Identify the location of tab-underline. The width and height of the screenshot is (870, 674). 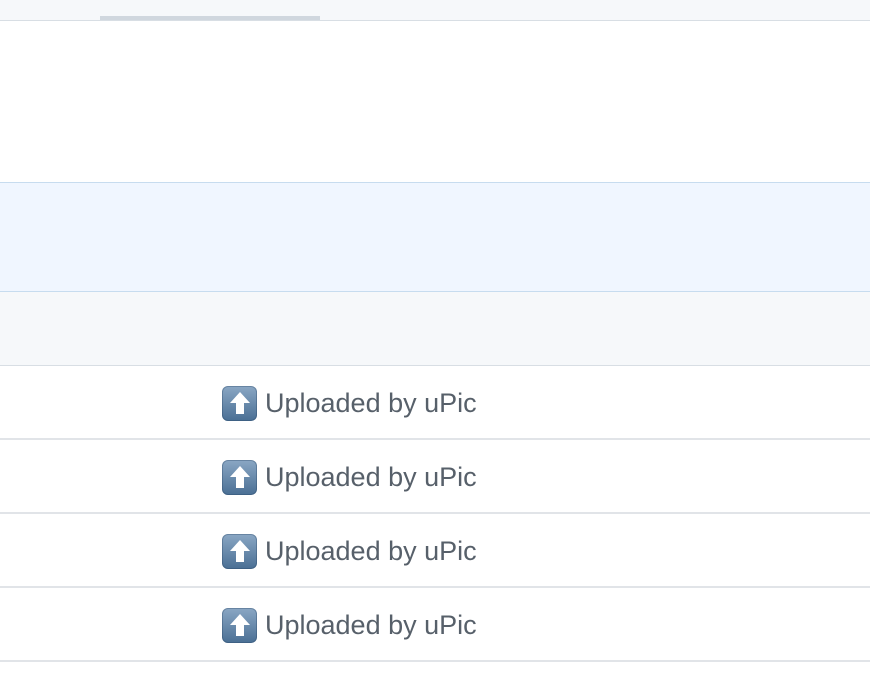
(210, 18).